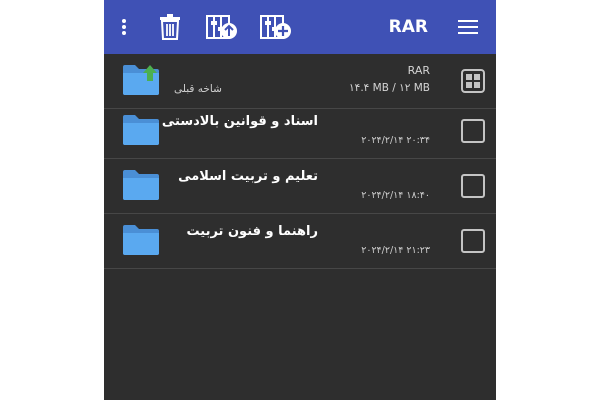 This screenshot has height=400, width=600. What do you see at coordinates (389, 88) in the screenshot?
I see `archive-size: ۱۴.۴ MB / ۱۲ MB` at bounding box center [389, 88].